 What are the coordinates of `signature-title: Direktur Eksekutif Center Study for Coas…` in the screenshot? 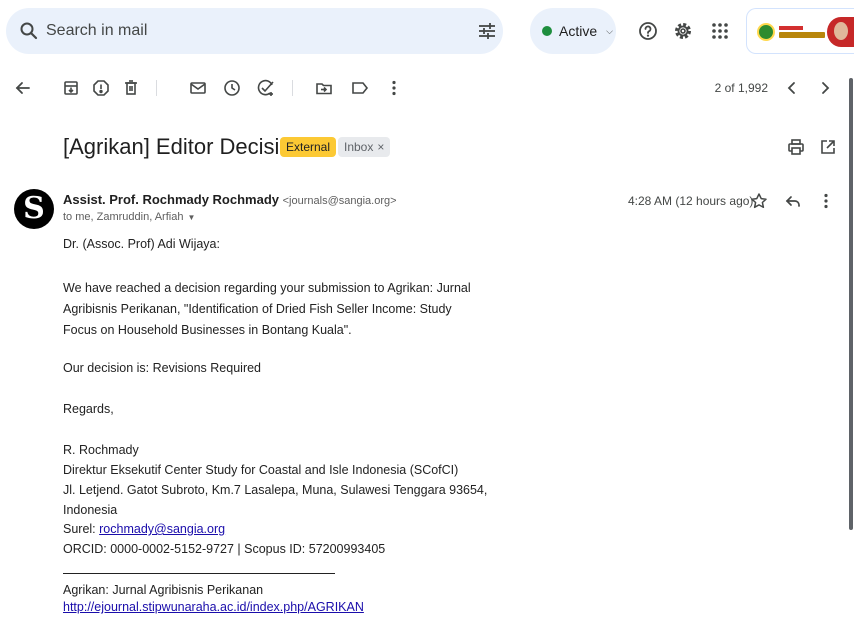 It's located at (261, 470).